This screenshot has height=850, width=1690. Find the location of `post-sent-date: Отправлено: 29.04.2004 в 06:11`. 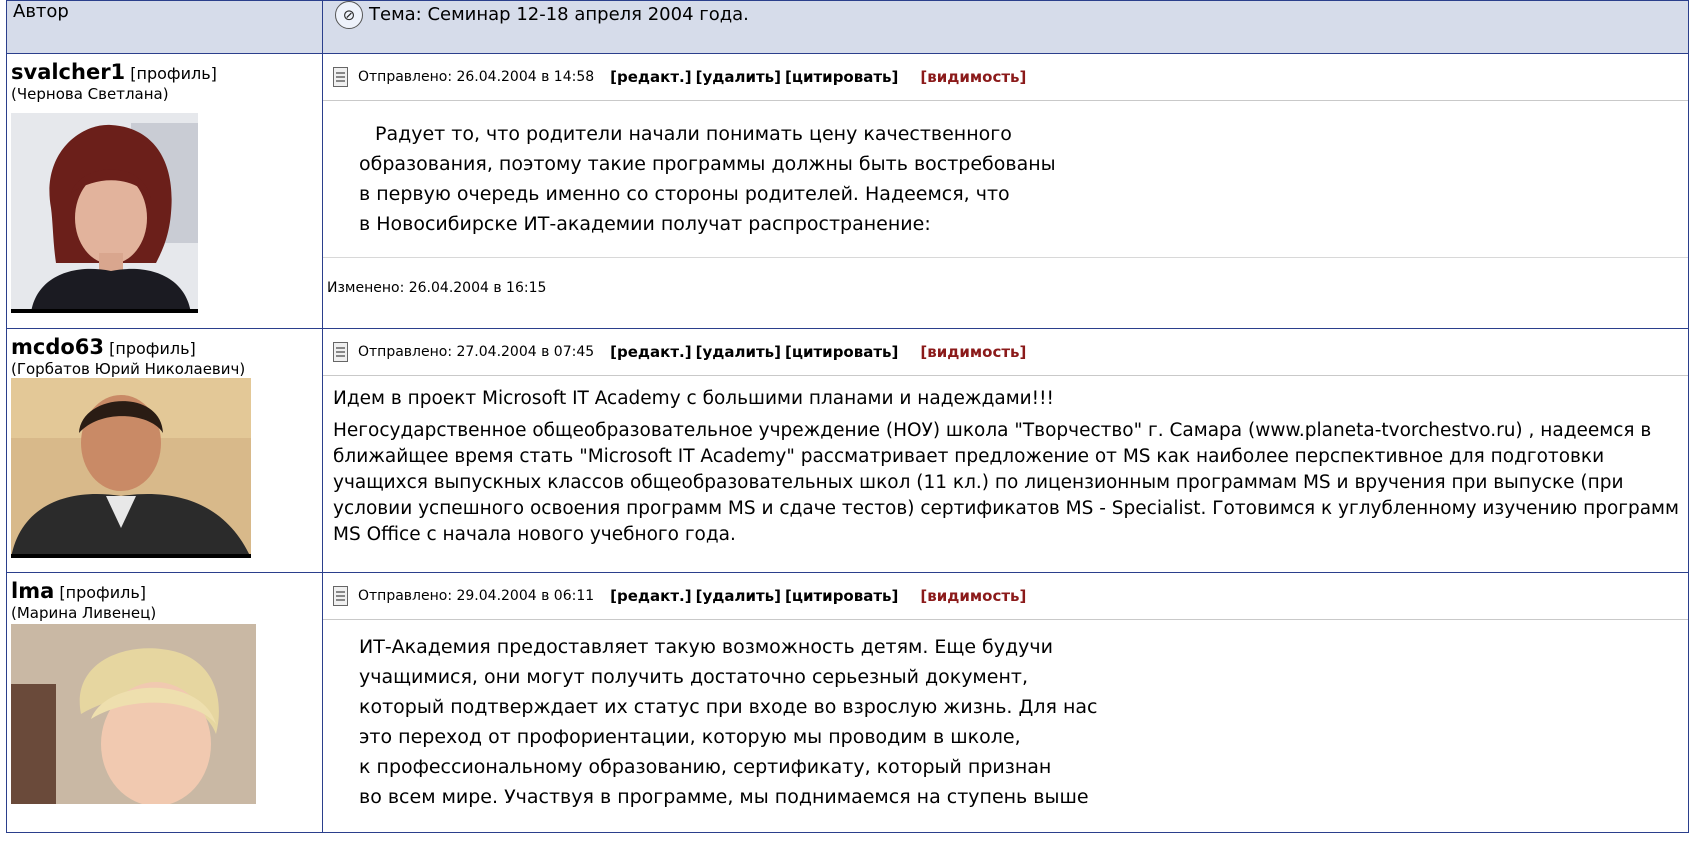

post-sent-date: Отправлено: 29.04.2004 в 06:11 is located at coordinates (476, 596).